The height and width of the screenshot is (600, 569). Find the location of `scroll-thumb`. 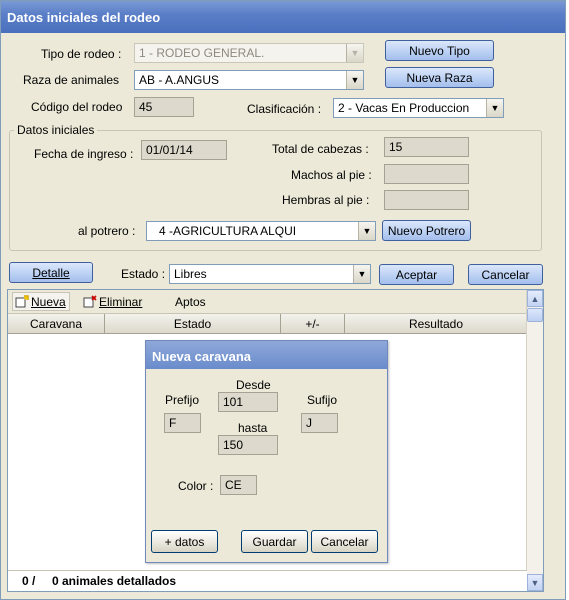

scroll-thumb is located at coordinates (535, 315).